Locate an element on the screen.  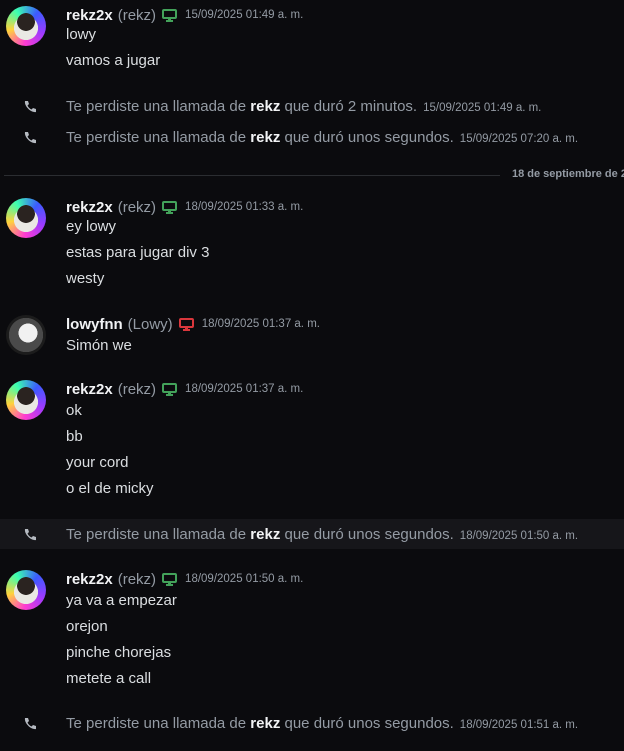
message-header: rekz2x (rekz) 18/09/2025 01:33 a. m. is located at coordinates (184, 207).